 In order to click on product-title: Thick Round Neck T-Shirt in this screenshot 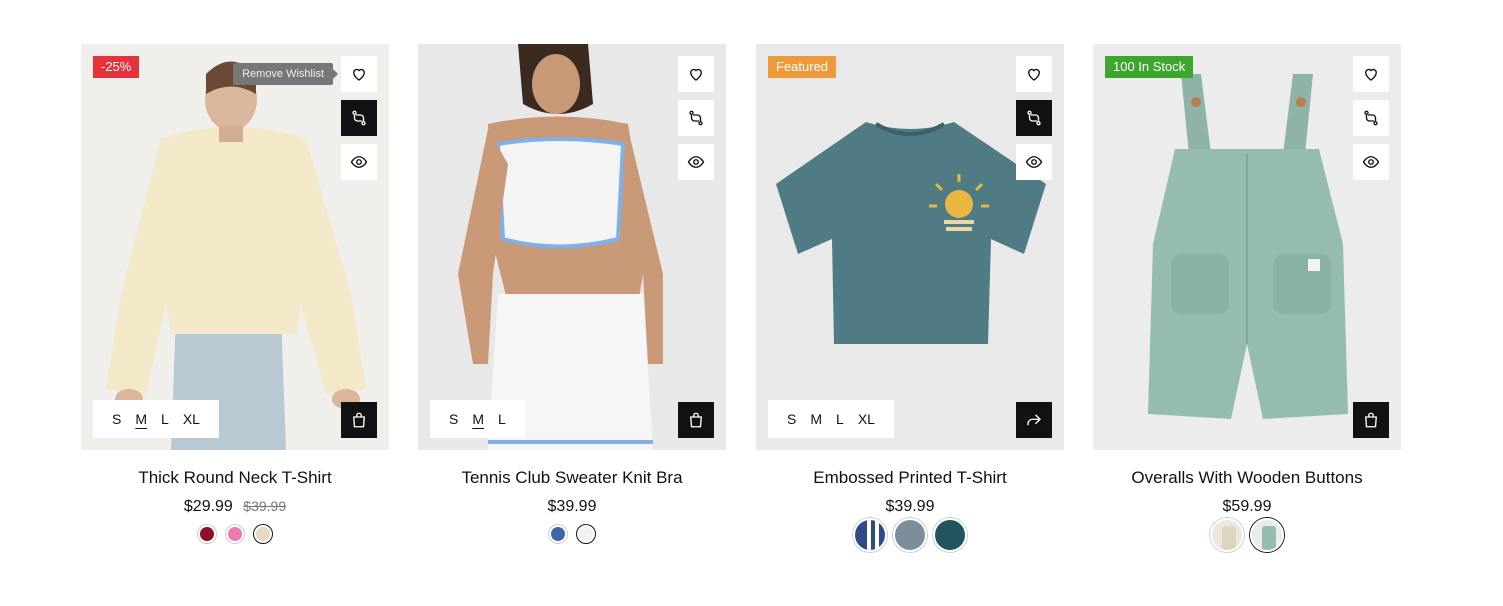, I will do `click(235, 478)`.